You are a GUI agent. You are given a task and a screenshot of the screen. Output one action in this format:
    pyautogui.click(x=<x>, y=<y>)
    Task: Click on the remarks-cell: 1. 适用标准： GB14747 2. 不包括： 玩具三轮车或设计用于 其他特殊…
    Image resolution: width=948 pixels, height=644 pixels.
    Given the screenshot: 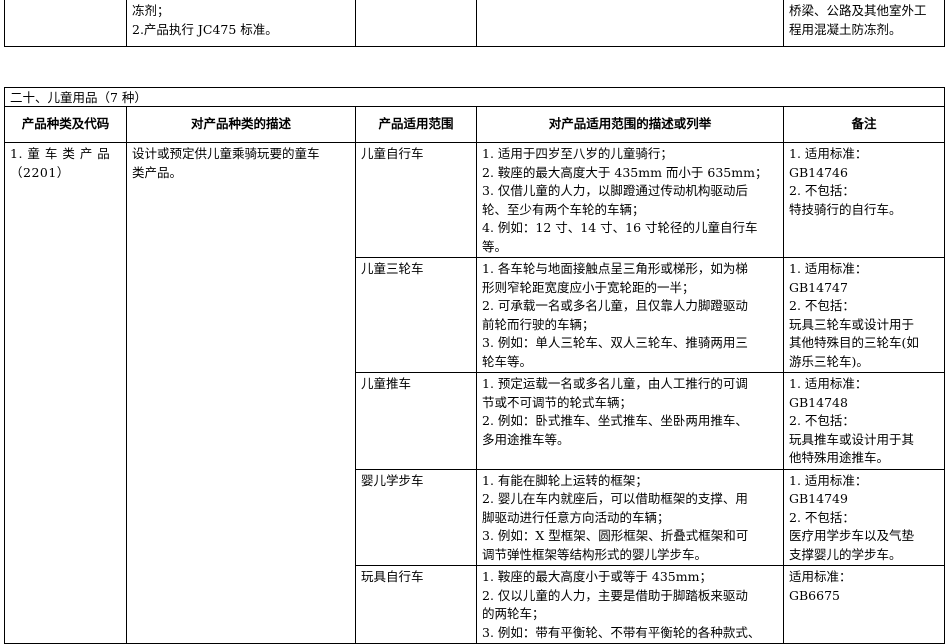 What is the action you would take?
    pyautogui.click(x=864, y=315)
    